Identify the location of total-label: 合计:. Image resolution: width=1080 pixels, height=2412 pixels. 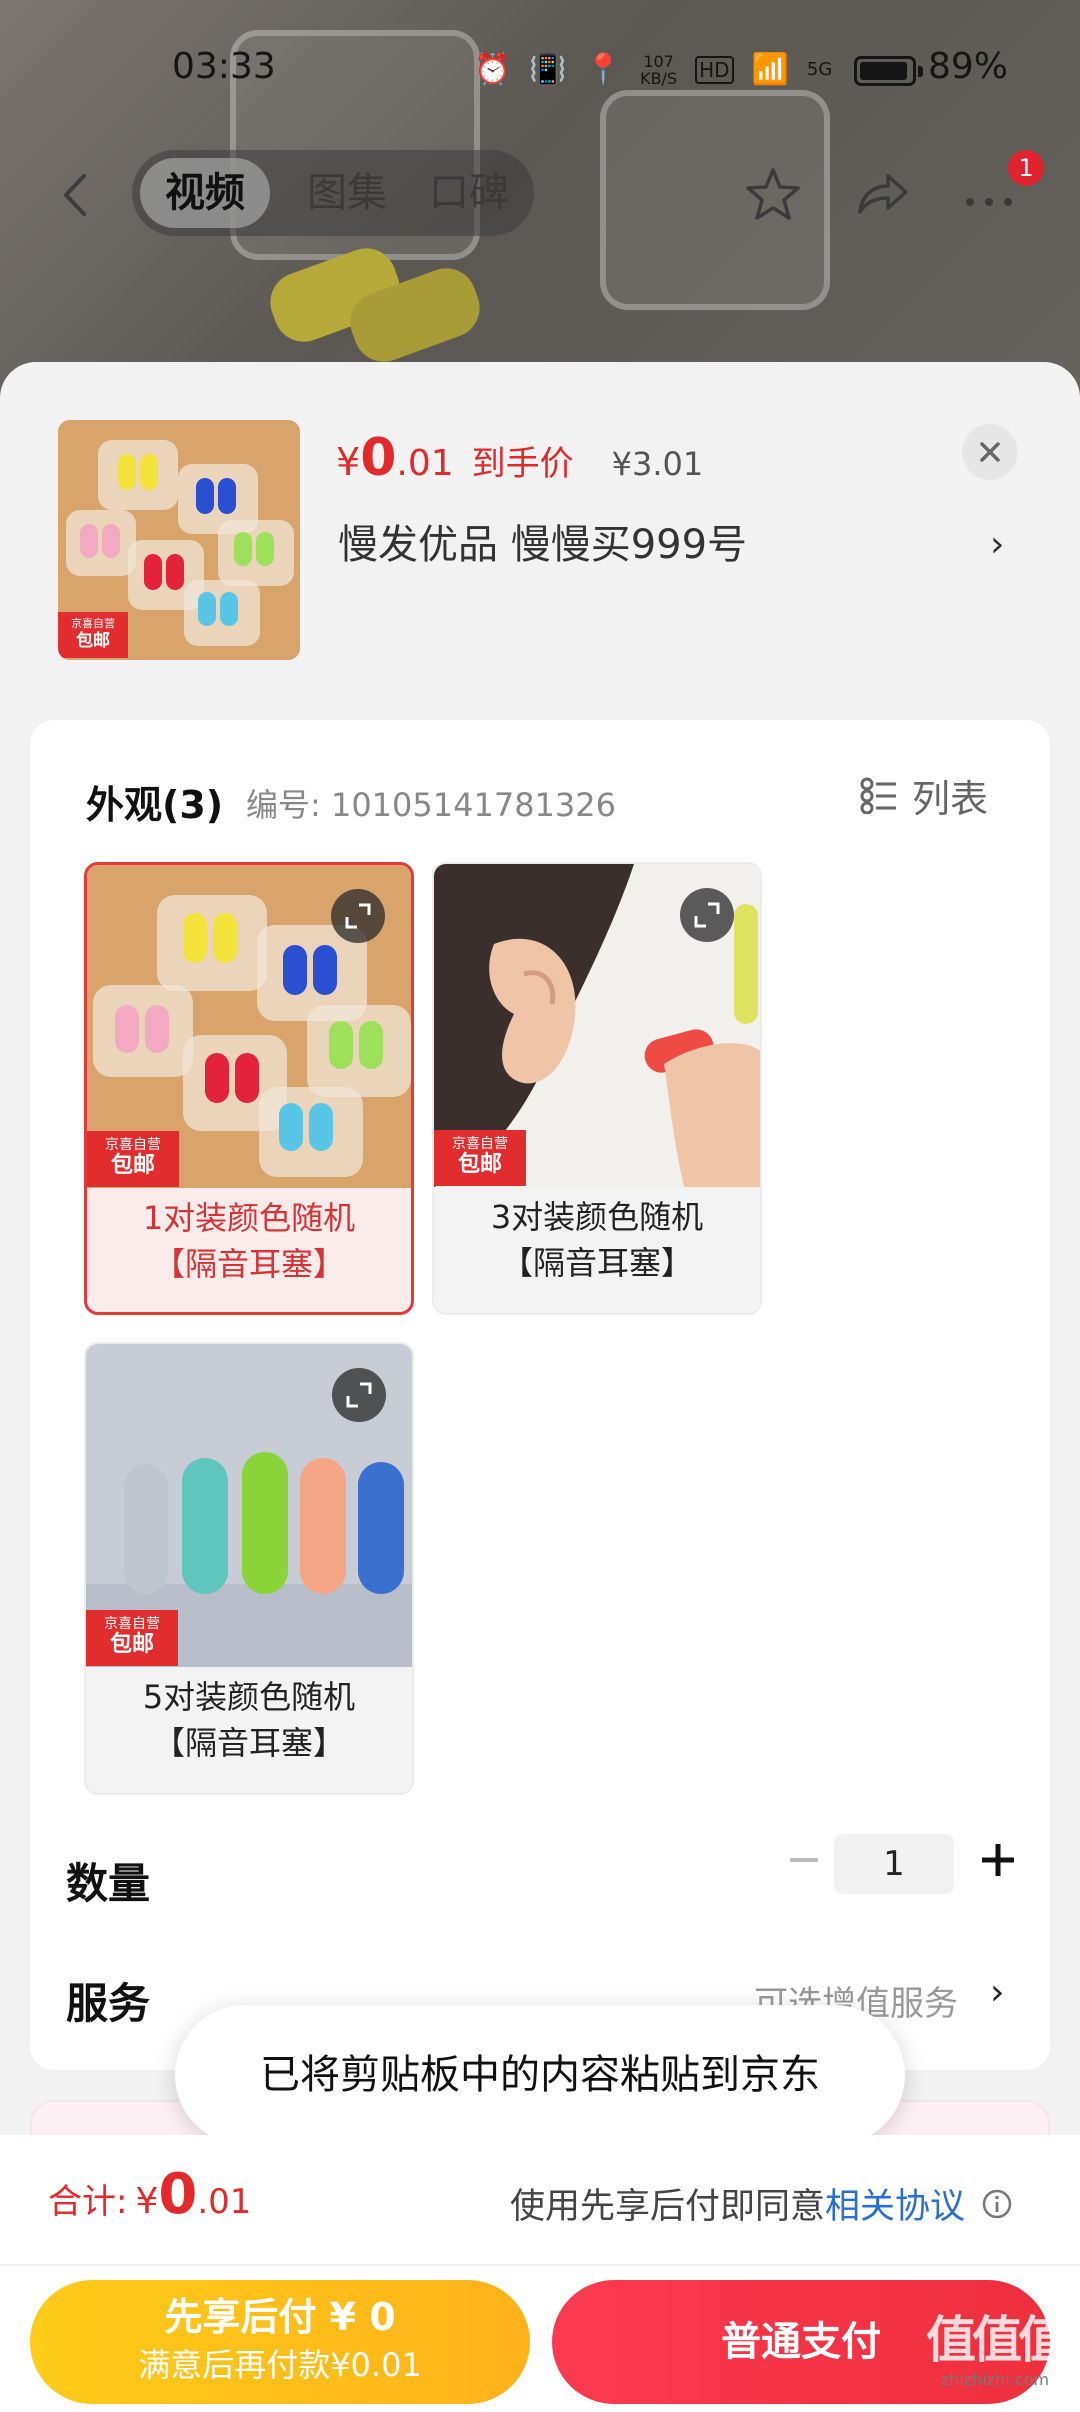
(88, 2202).